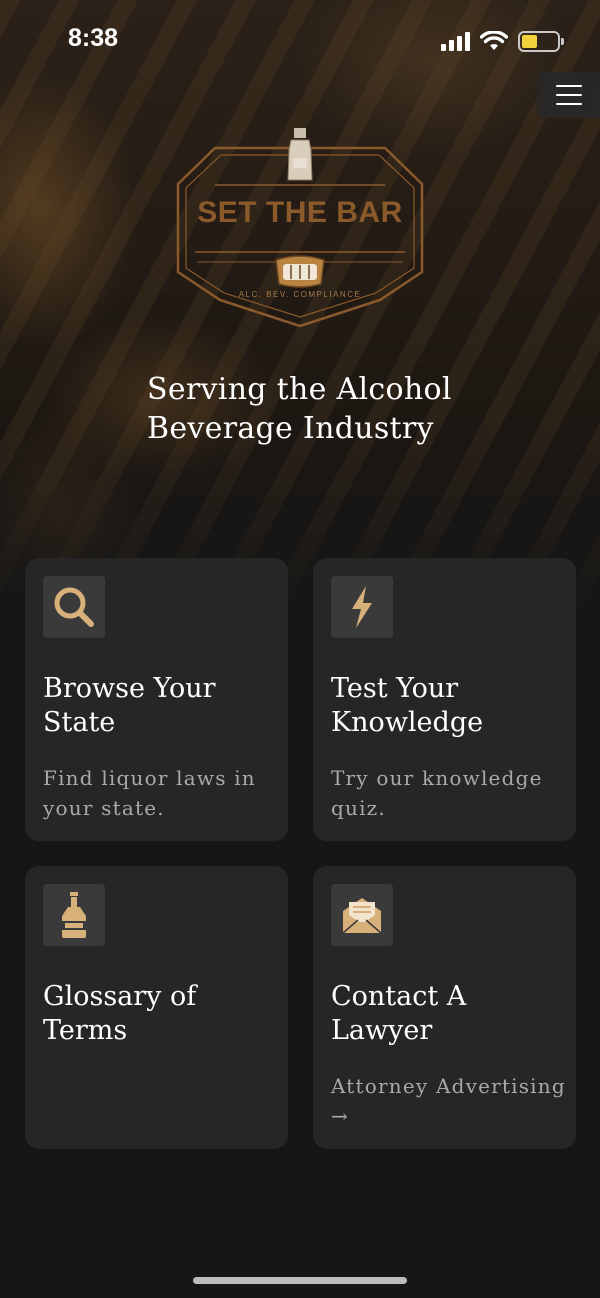  What do you see at coordinates (300, 1280) in the screenshot?
I see `home-indicator` at bounding box center [300, 1280].